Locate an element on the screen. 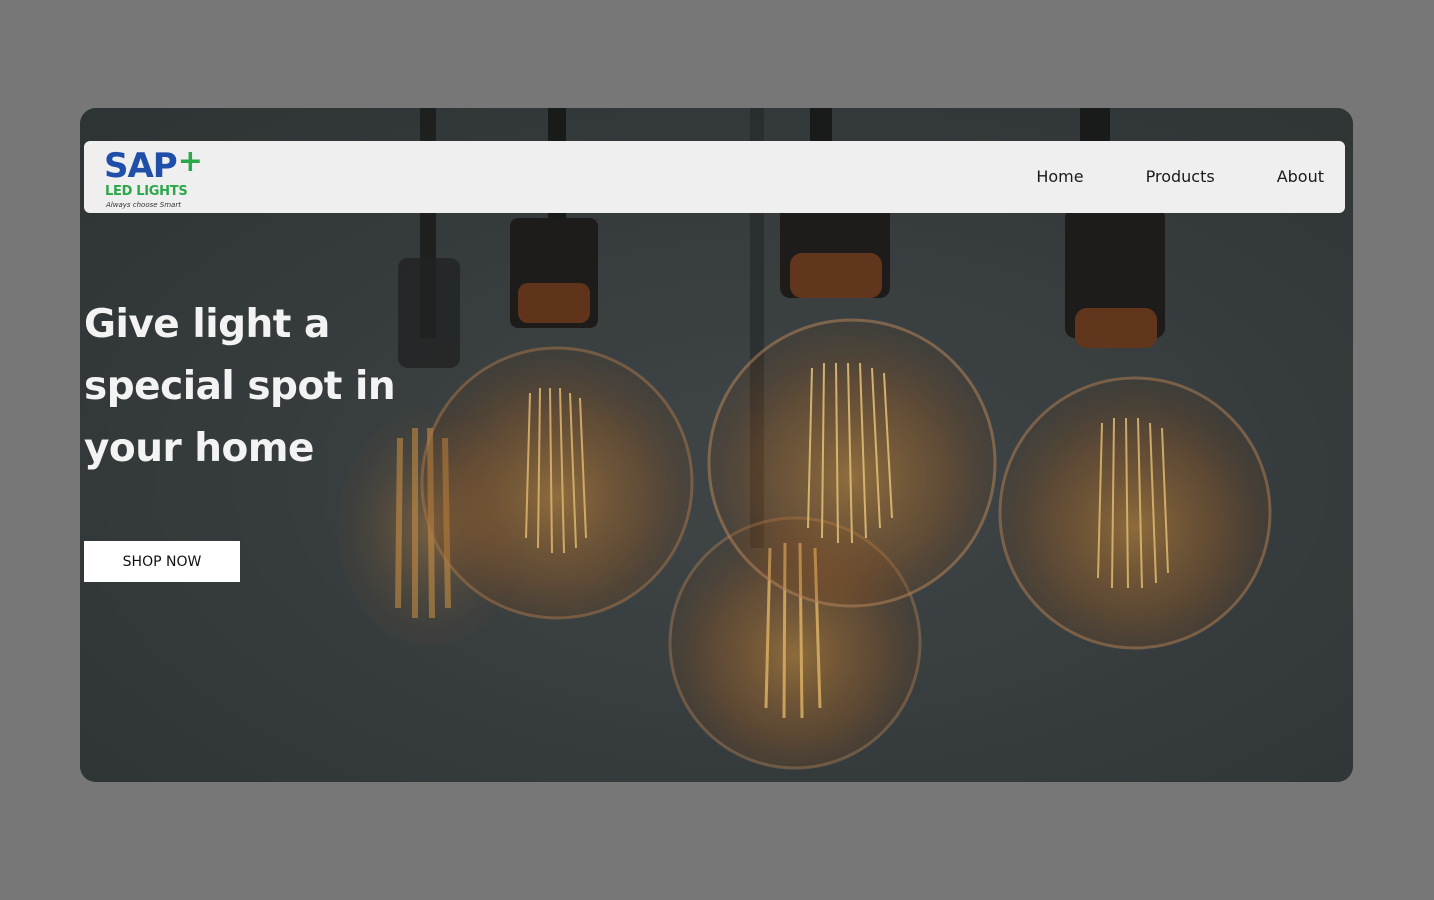 The width and height of the screenshot is (1434, 900). nav-links: Home Products About is located at coordinates (1180, 177).